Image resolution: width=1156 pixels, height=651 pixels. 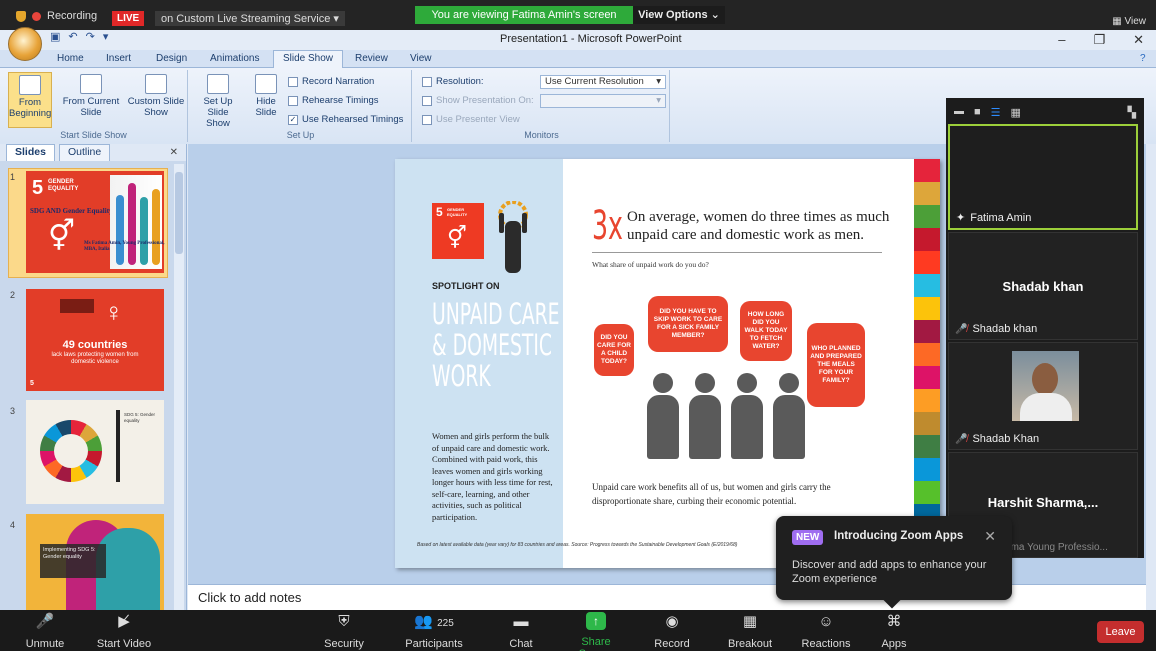 What do you see at coordinates (679, 15) in the screenshot?
I see `view-options-button: View Options ⌄` at bounding box center [679, 15].